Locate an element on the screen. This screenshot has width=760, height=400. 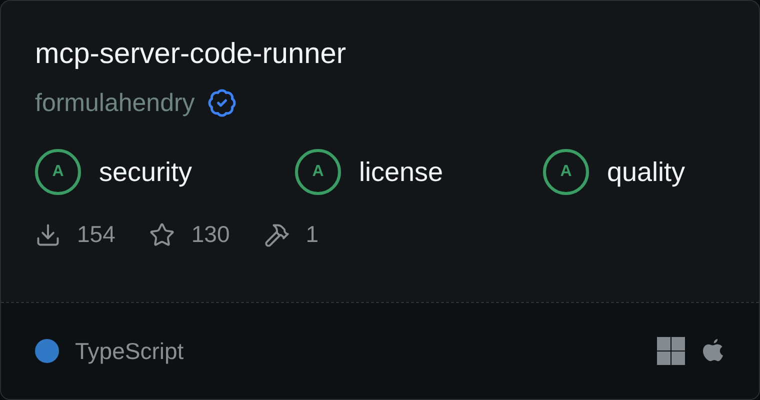
grade-label: security is located at coordinates (145, 172).